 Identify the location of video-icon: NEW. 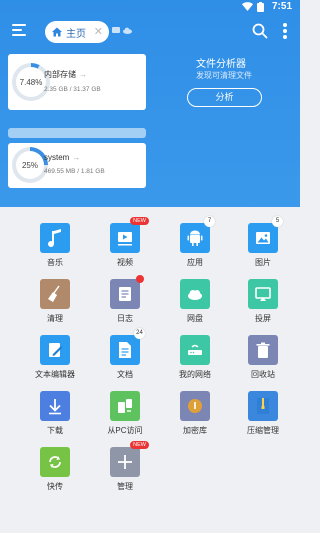
(129, 235).